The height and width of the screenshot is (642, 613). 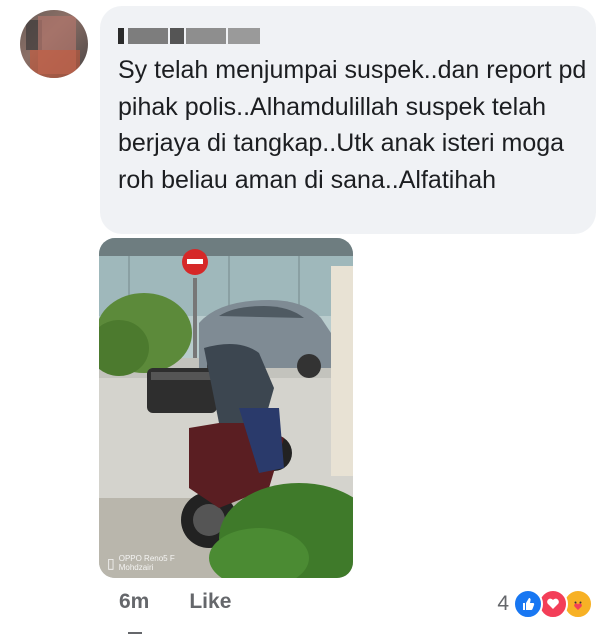 I want to click on reaction-count: 4, so click(x=503, y=603).